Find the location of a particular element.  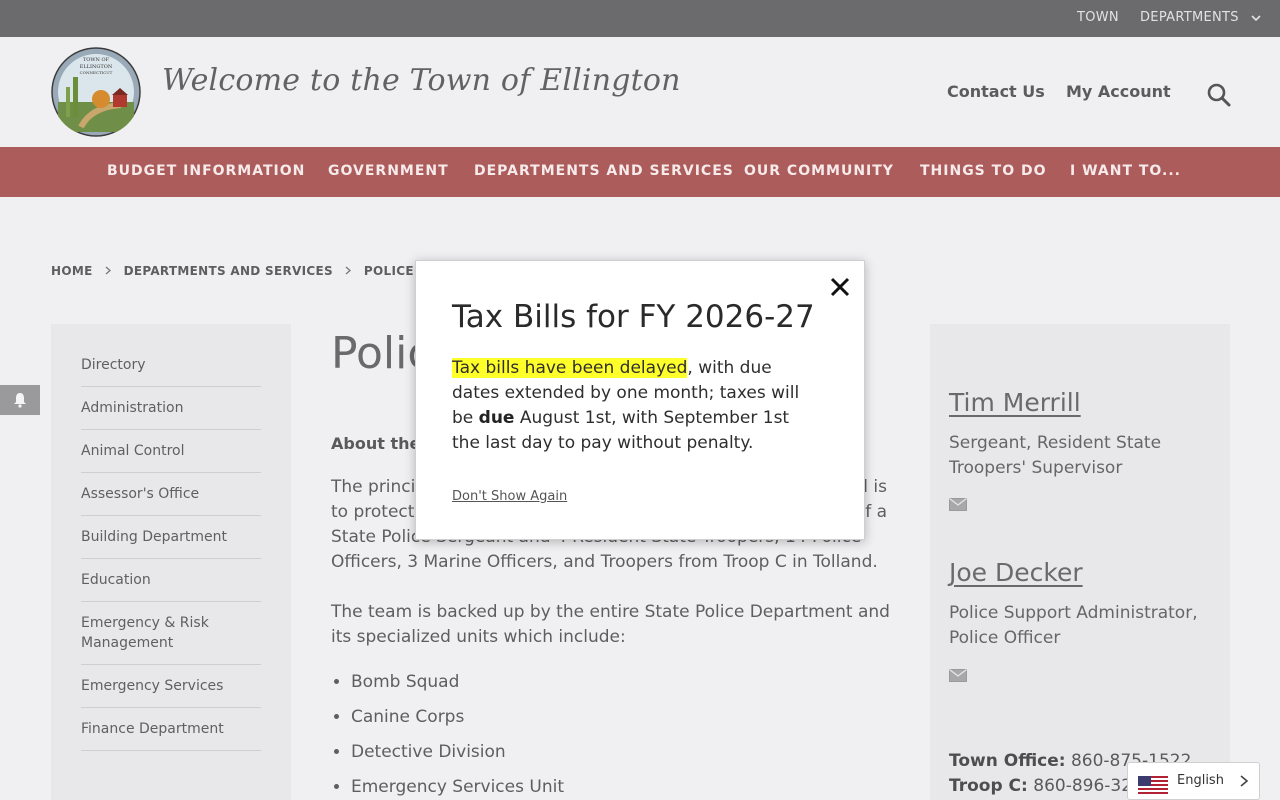

list-item: Emergency Services Unit is located at coordinates (457, 787).